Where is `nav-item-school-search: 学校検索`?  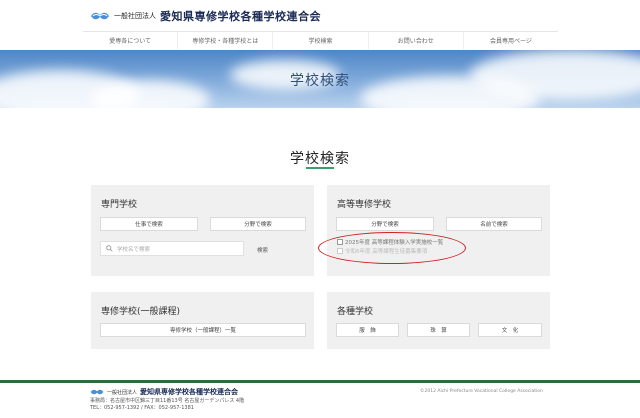 nav-item-school-search: 学校検索 is located at coordinates (319, 40).